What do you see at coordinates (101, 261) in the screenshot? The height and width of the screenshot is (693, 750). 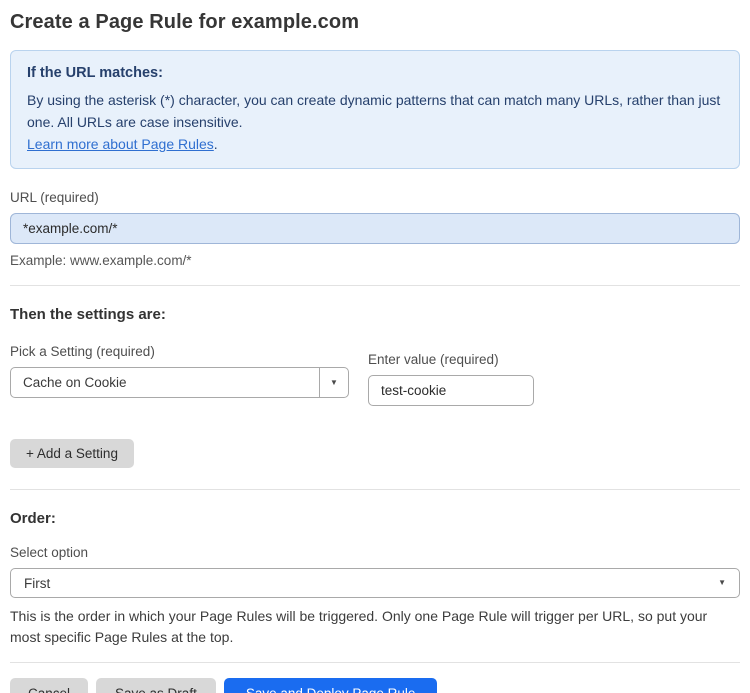 I see `url-example-text: Example: www.example.com/*` at bounding box center [101, 261].